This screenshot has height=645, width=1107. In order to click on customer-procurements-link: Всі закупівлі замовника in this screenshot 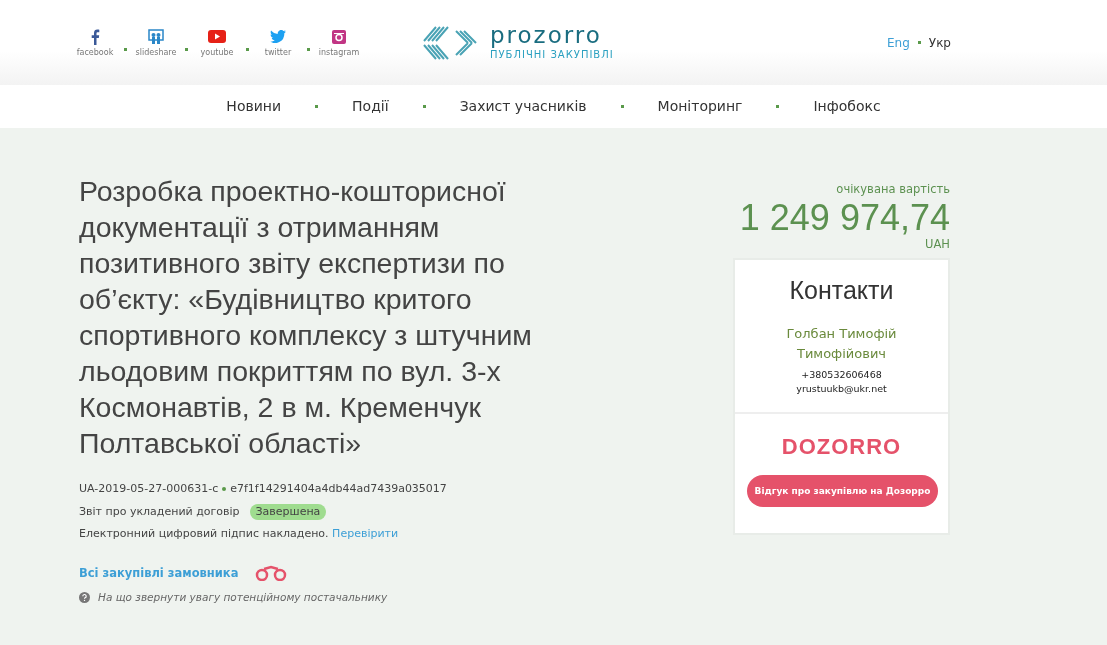, I will do `click(159, 573)`.